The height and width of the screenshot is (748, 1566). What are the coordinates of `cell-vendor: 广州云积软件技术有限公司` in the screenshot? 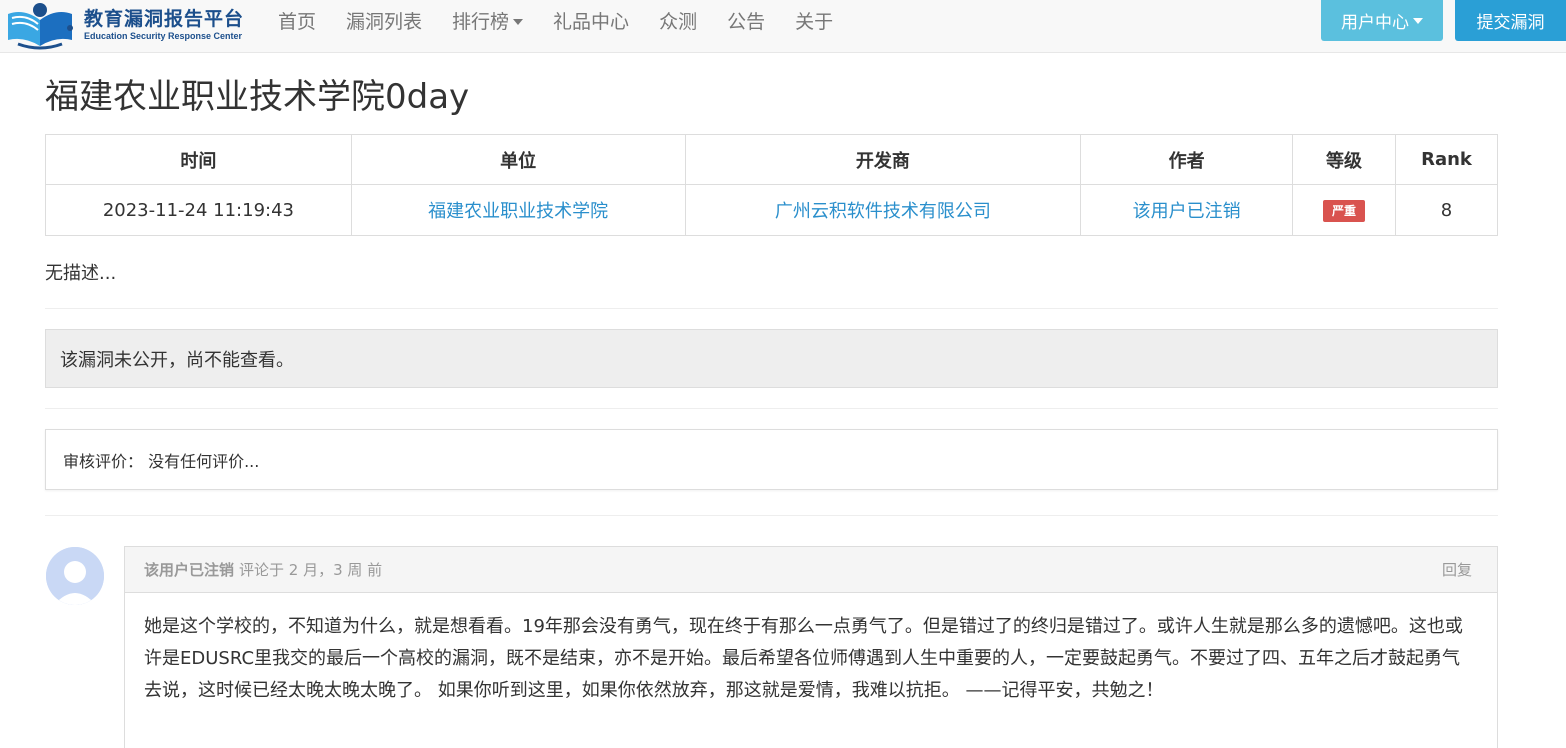 It's located at (883, 210).